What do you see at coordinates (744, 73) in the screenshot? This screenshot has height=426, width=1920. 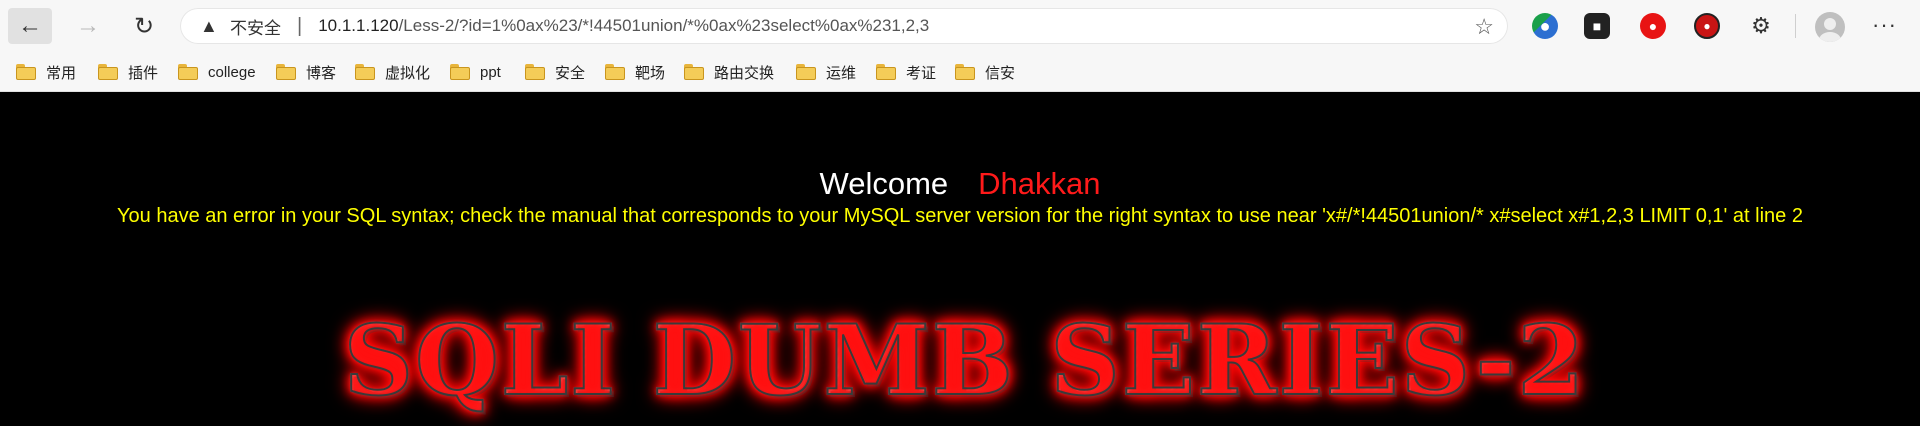 I see `bookmark-label: 路由交换` at bounding box center [744, 73].